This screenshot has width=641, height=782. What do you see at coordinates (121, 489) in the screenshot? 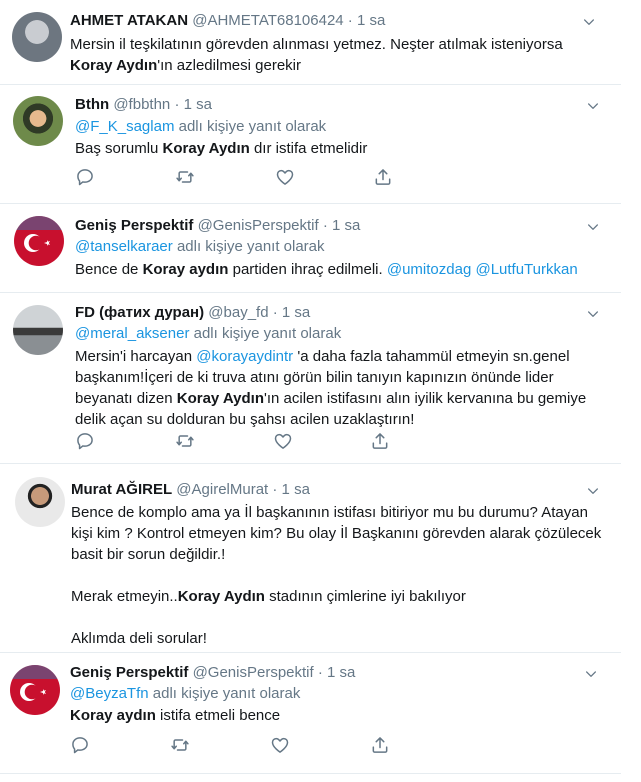
I see `author-name: Murat AĞIREL` at bounding box center [121, 489].